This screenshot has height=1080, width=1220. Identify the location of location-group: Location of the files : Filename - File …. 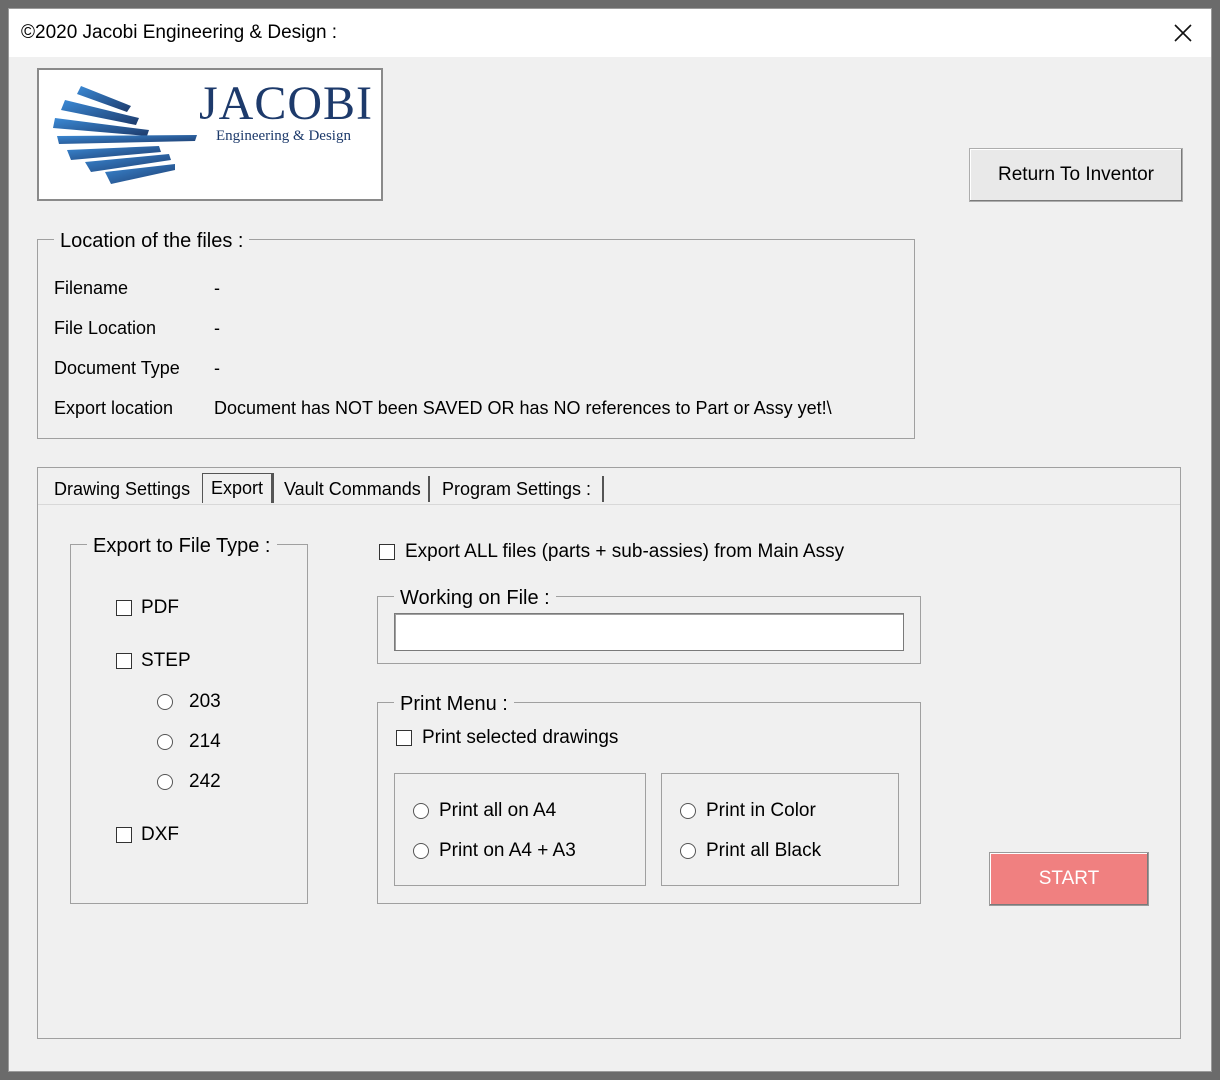
(476, 334).